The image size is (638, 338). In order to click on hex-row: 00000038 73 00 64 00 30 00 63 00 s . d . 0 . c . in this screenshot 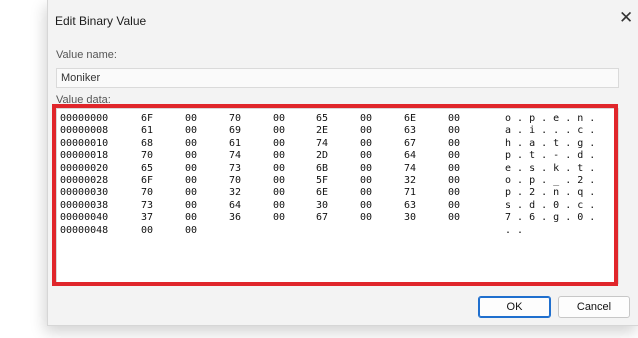, I will do `click(335, 206)`.